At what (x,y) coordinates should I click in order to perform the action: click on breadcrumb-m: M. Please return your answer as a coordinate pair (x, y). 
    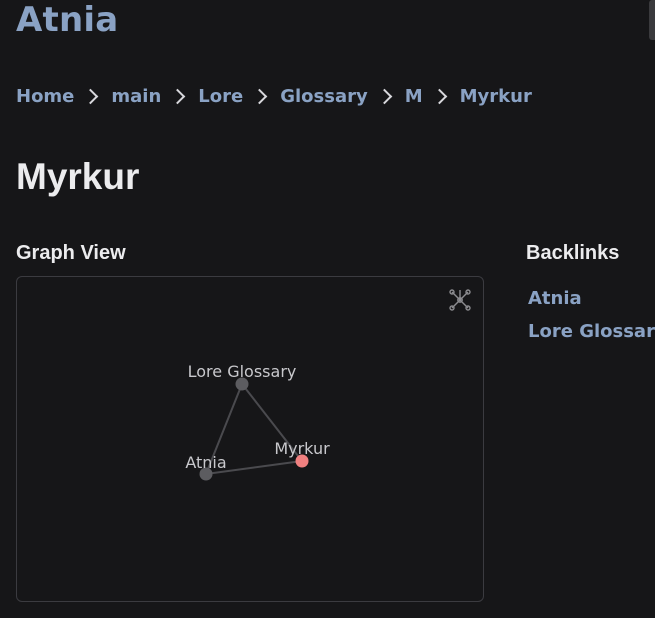
    Looking at the image, I should click on (414, 96).